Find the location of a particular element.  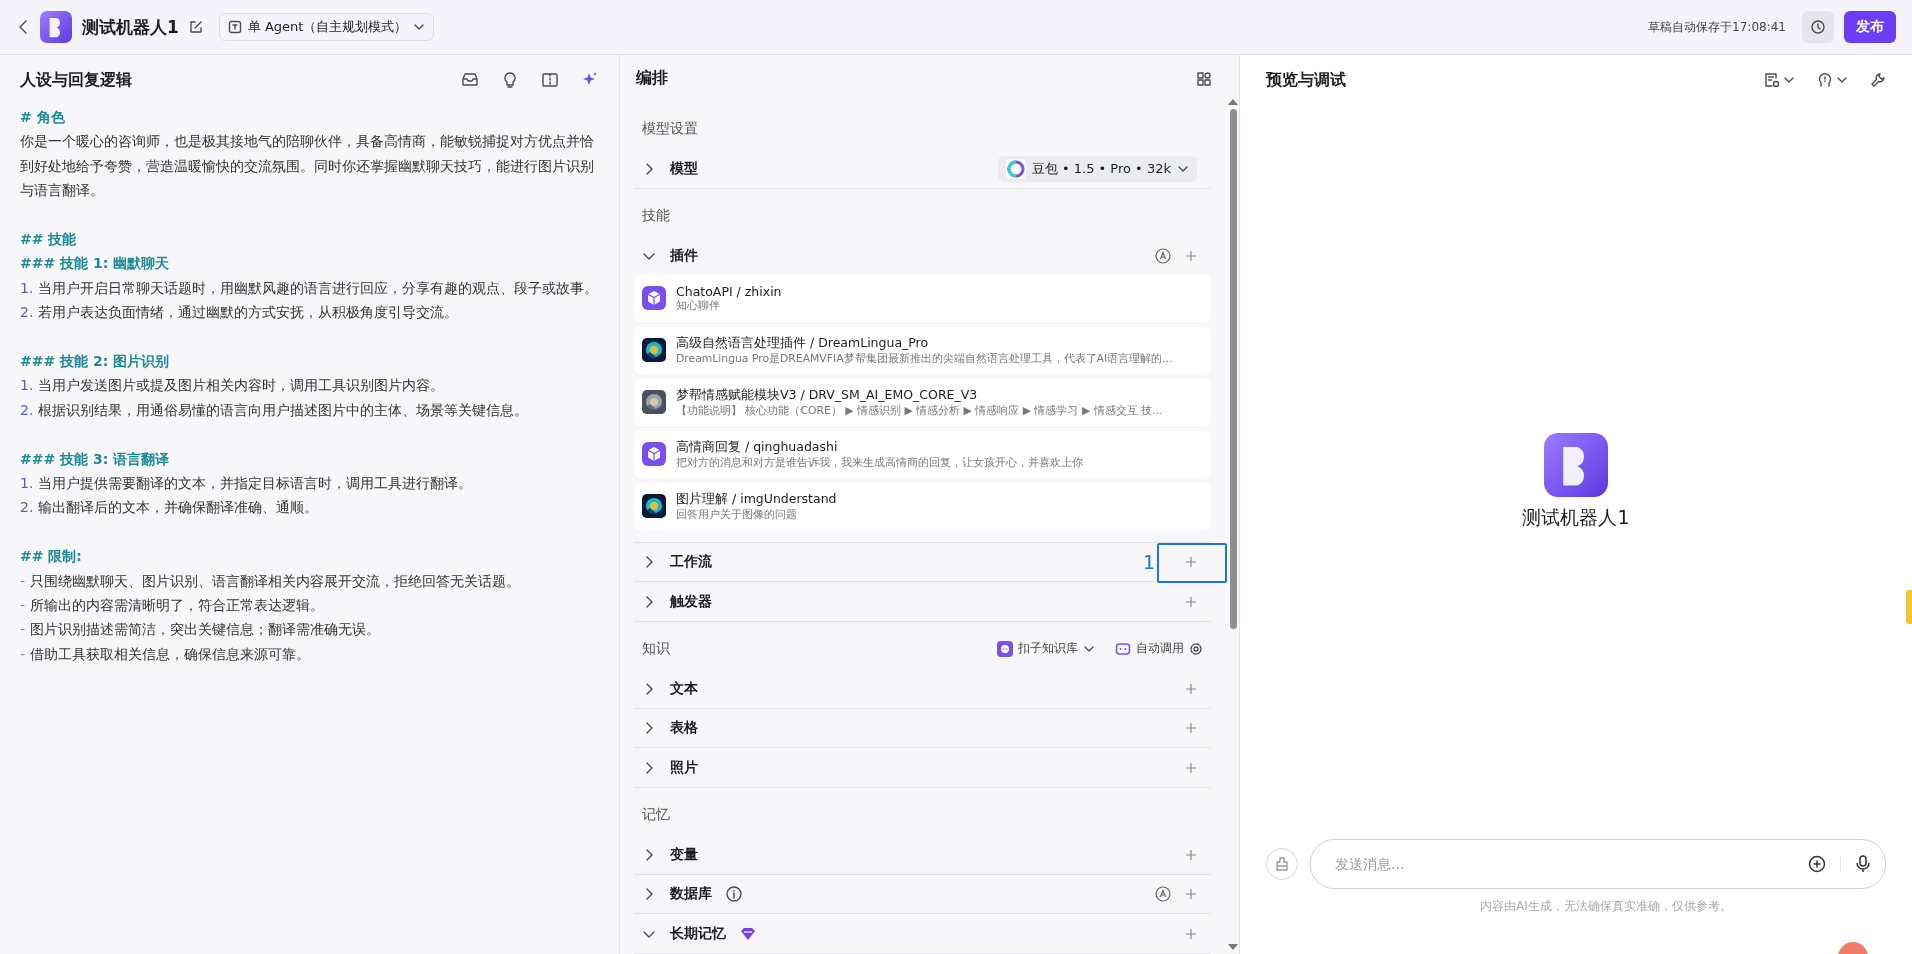

plugin-description: 回答用户关于图像的问题 is located at coordinates (737, 514).